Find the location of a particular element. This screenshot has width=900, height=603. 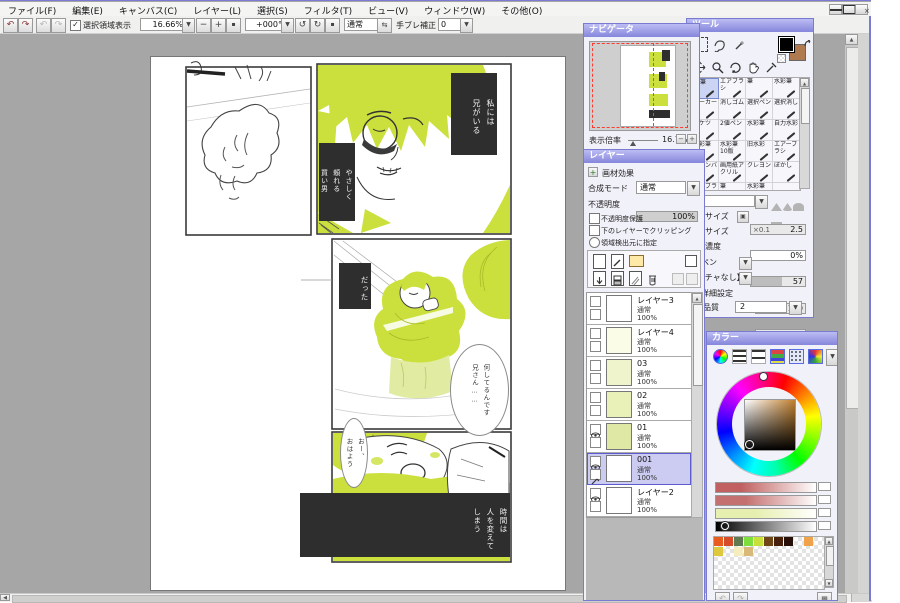

menu-filter: フィルタ(T) is located at coordinates (328, 9).